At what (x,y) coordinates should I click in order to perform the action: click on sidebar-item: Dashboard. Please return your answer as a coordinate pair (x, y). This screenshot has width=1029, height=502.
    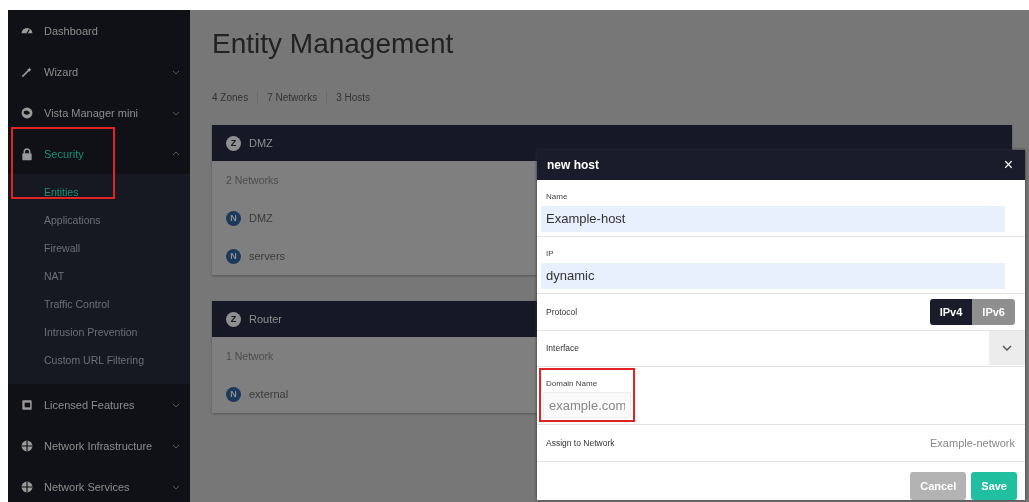
    Looking at the image, I should click on (99, 30).